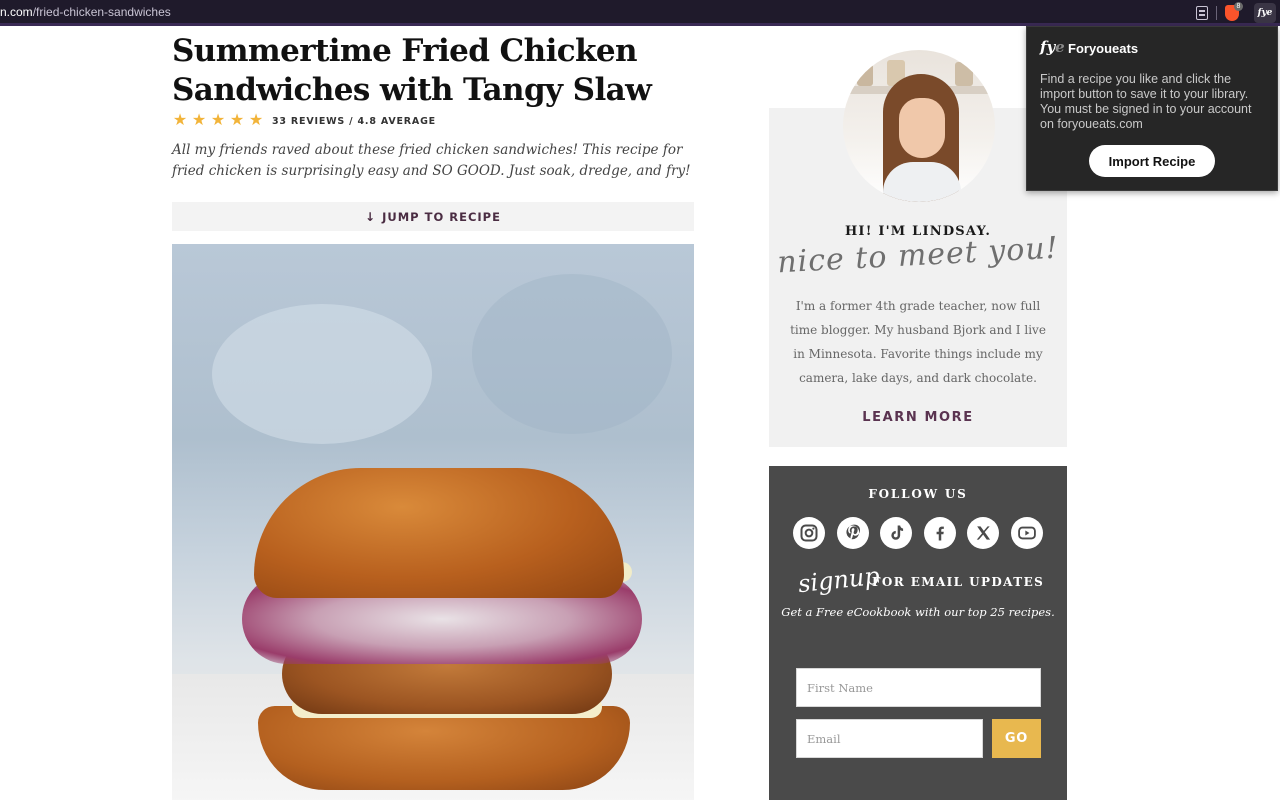  I want to click on rating-row: ★ ★ ★ ★ ★ 33 REVIEWS / 4.8 AVERAGE, so click(304, 121).